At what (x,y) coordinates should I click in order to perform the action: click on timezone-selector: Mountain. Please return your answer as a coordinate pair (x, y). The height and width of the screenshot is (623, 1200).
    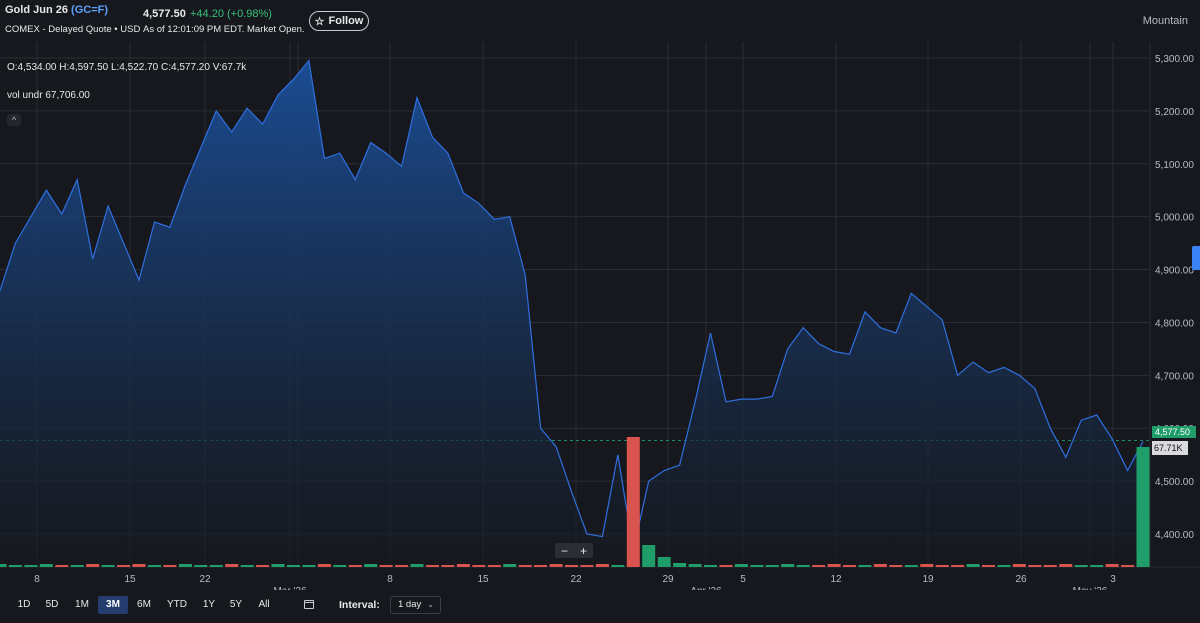
    Looking at the image, I should click on (1165, 21).